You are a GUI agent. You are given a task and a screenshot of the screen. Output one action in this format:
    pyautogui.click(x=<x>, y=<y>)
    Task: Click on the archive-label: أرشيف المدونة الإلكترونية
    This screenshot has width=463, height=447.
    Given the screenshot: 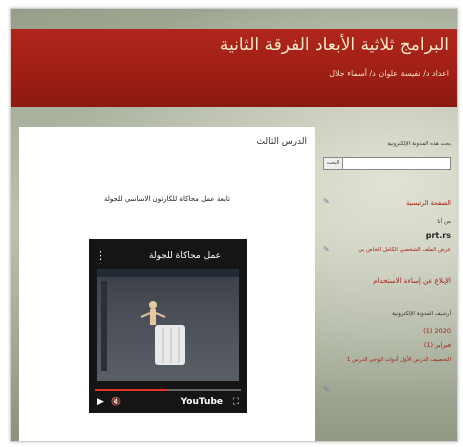 What is the action you would take?
    pyautogui.click(x=421, y=314)
    